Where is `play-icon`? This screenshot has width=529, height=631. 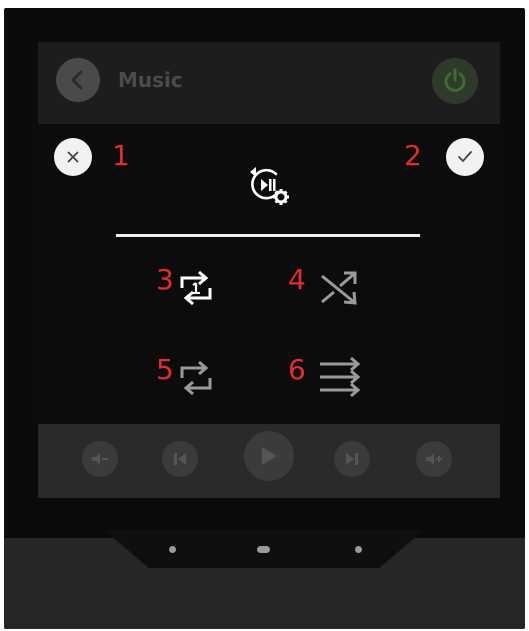
play-icon is located at coordinates (269, 456).